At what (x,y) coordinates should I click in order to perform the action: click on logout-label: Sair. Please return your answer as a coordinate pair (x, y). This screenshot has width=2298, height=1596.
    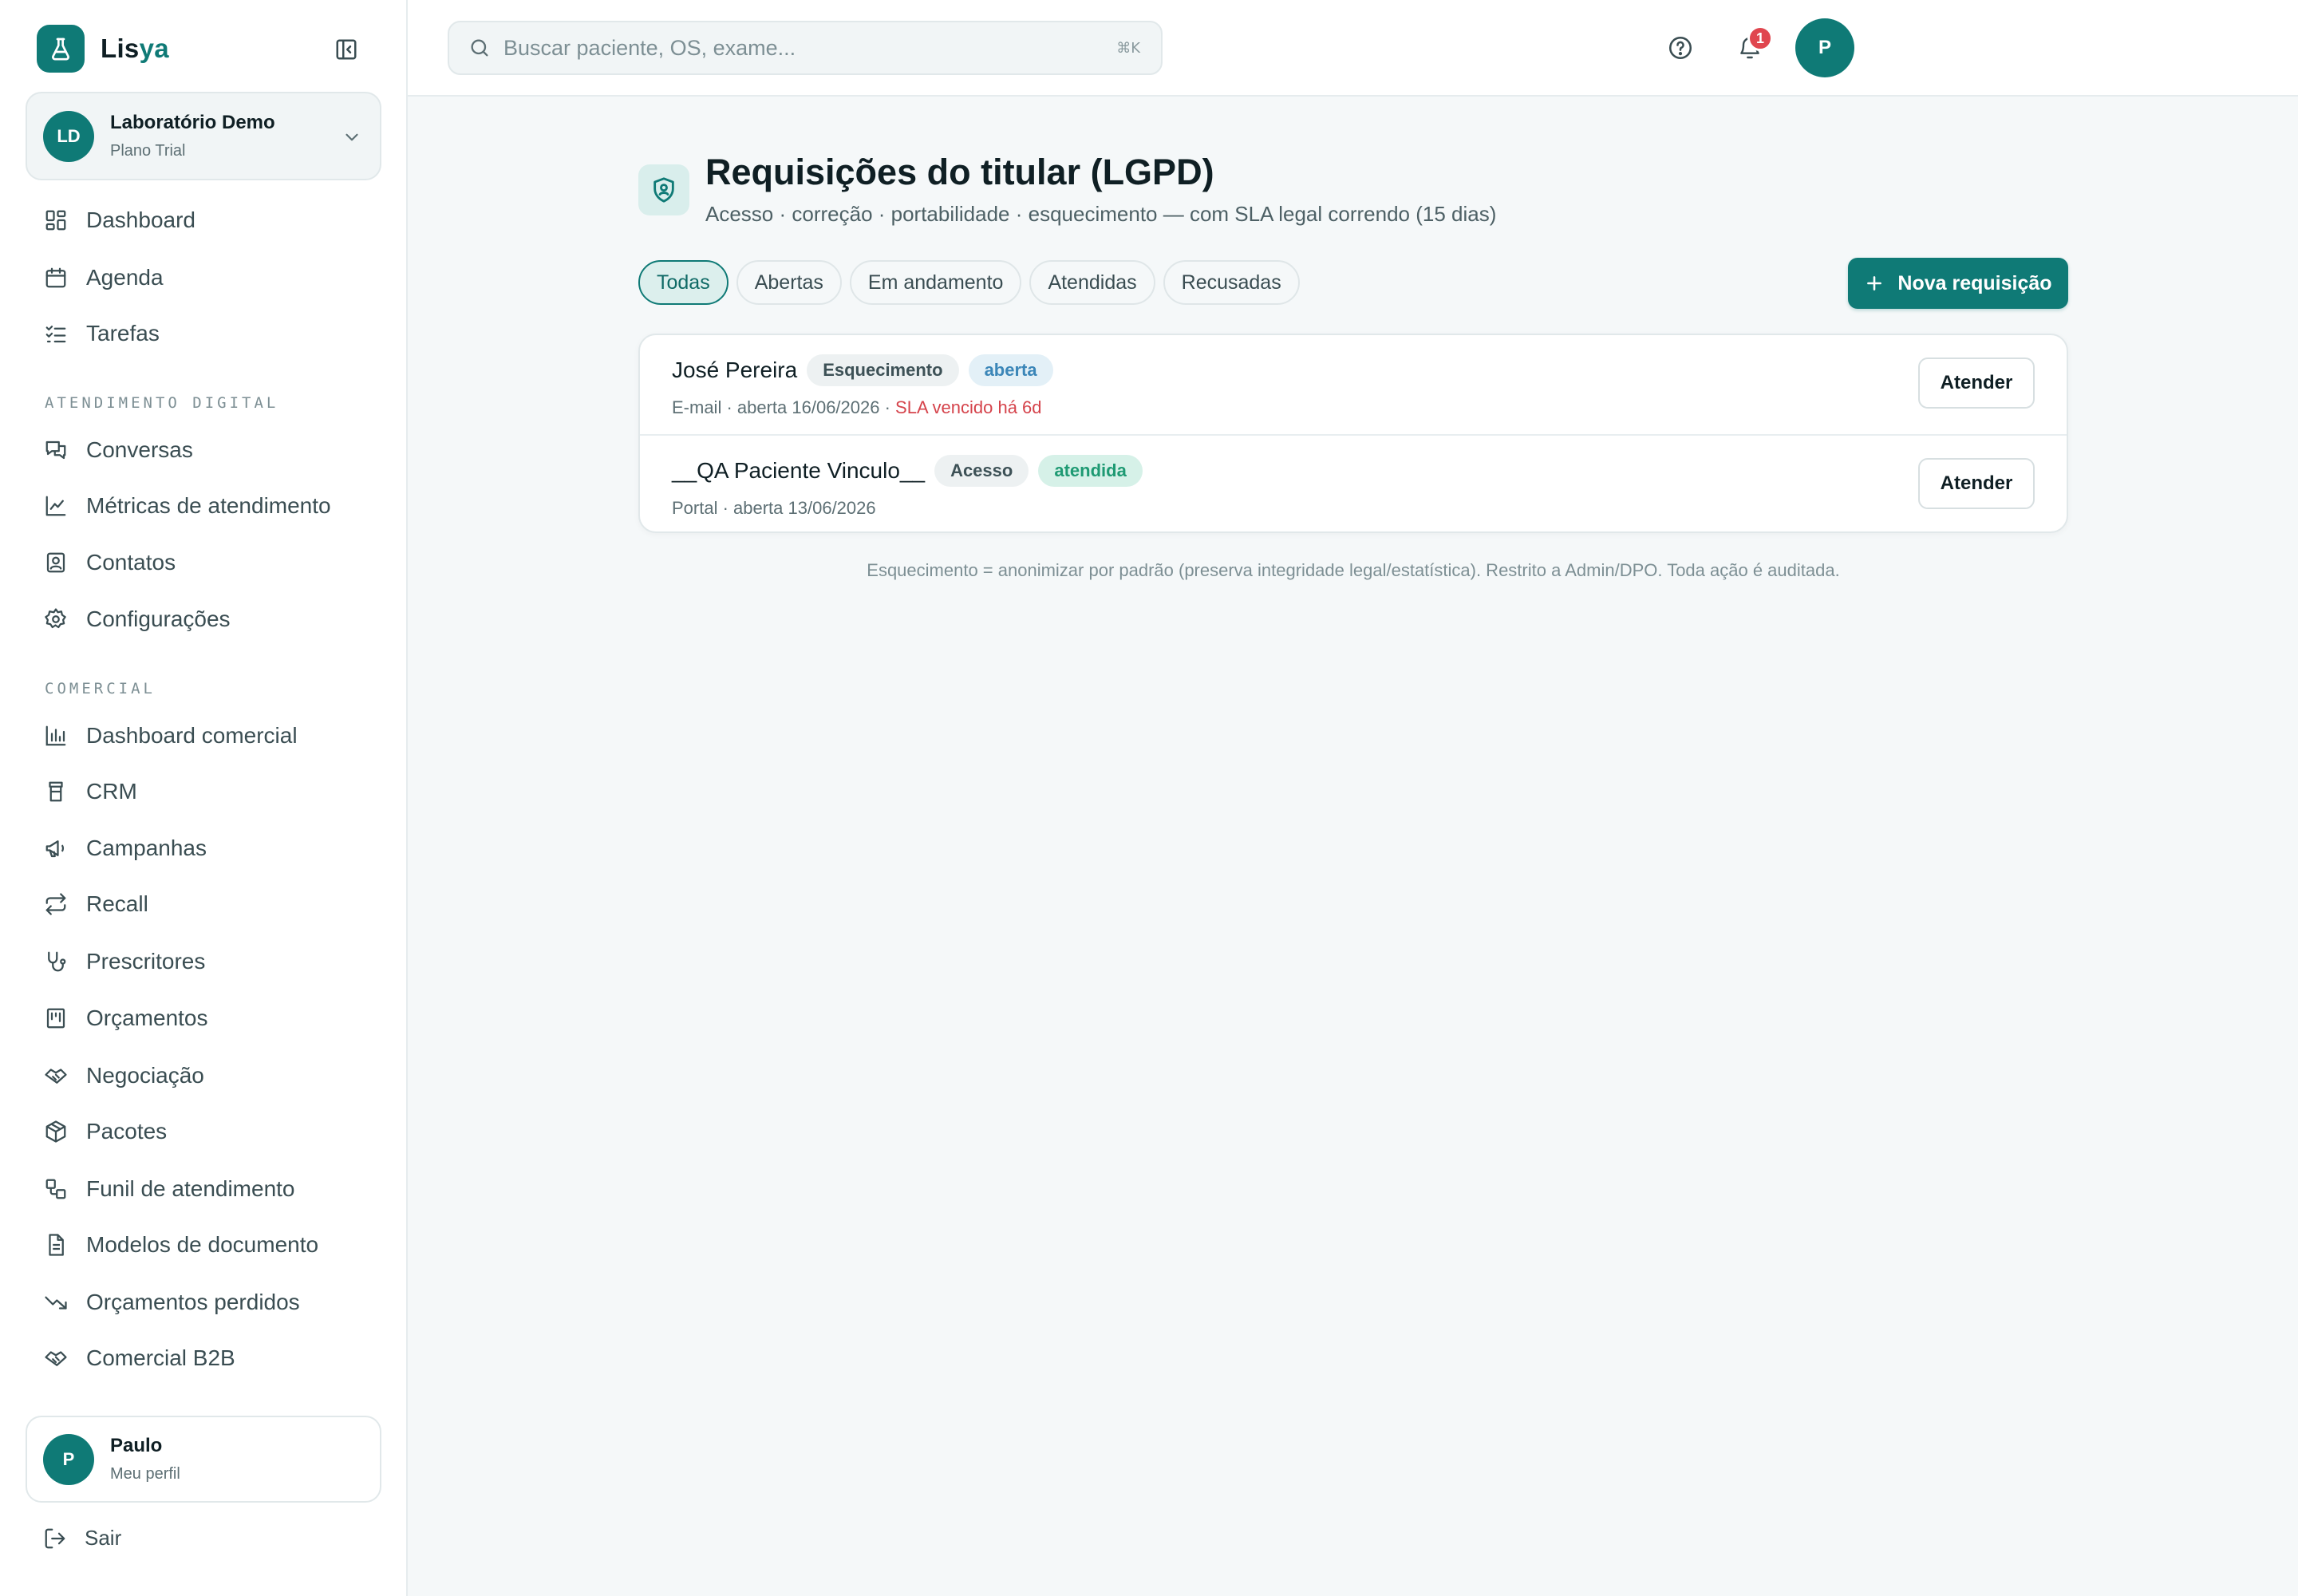
    Looking at the image, I should click on (104, 1538).